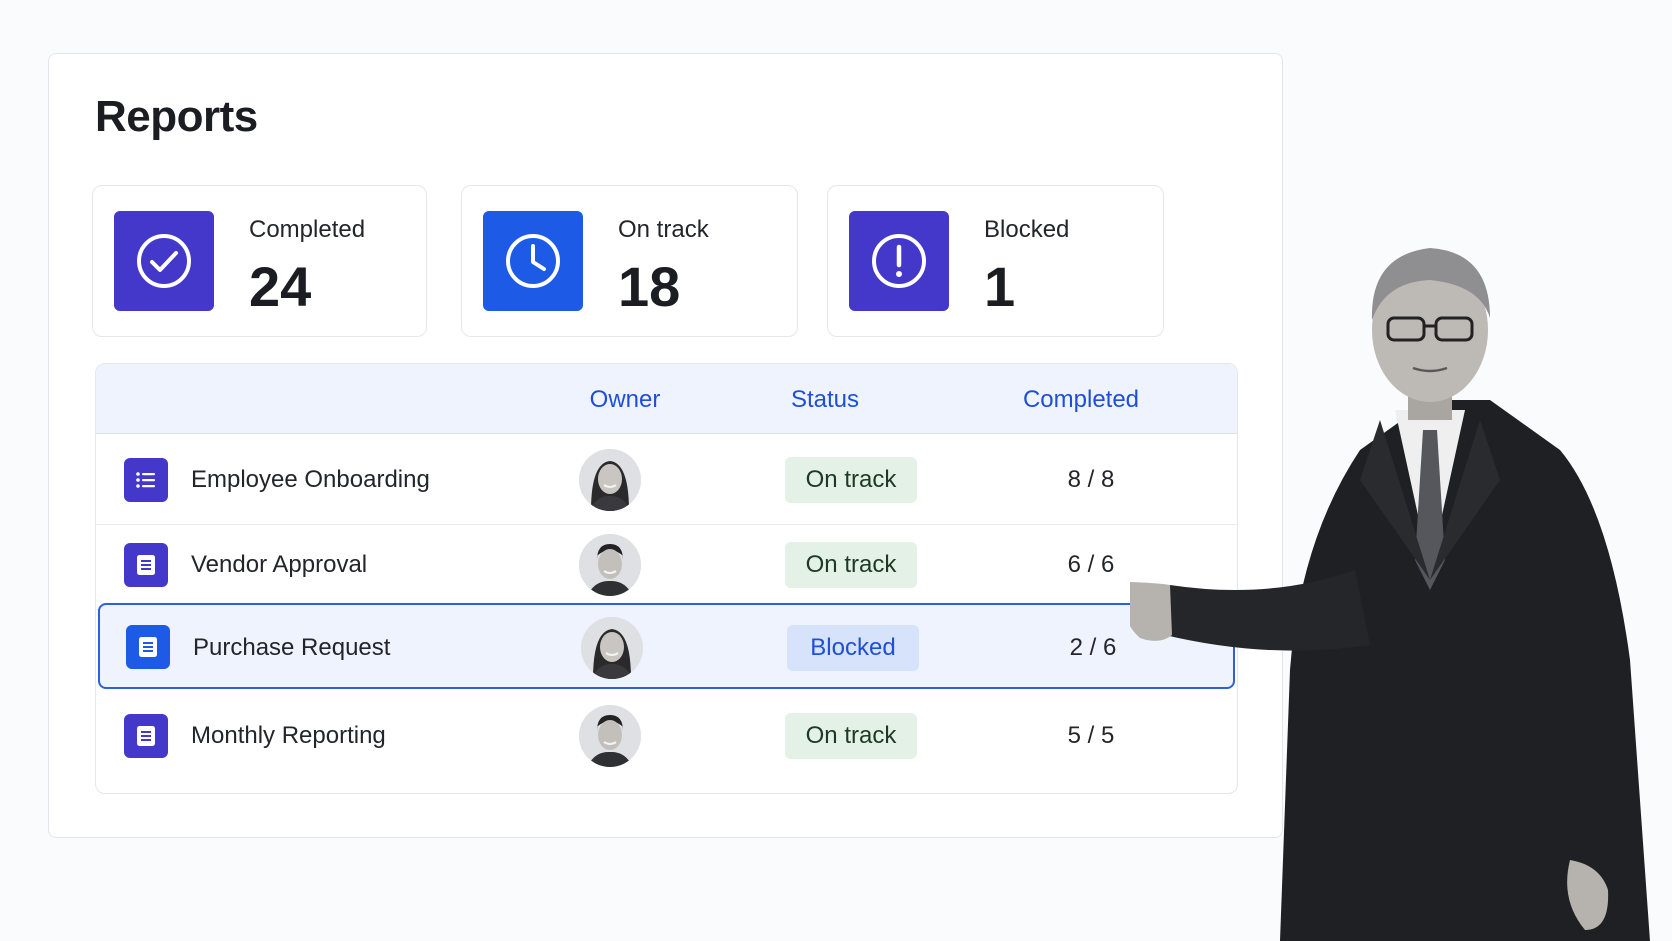  Describe the element at coordinates (1091, 564) in the screenshot. I see `completed-count: 6 / 6` at that location.